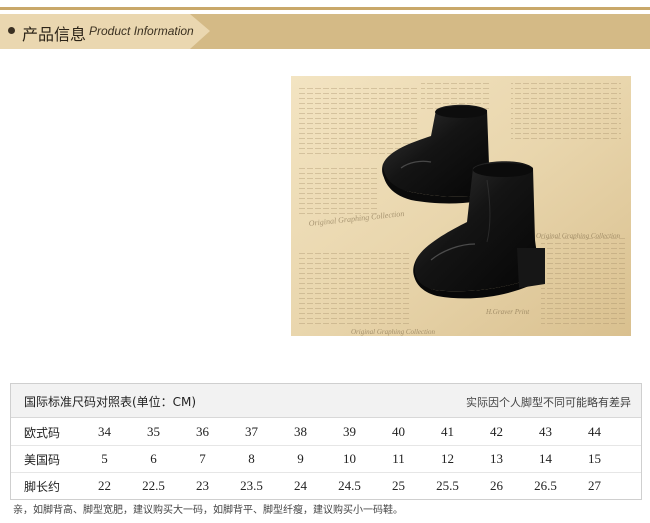 This screenshot has height=523, width=650. Describe the element at coordinates (153, 458) in the screenshot. I see `table-cell: 6` at that location.